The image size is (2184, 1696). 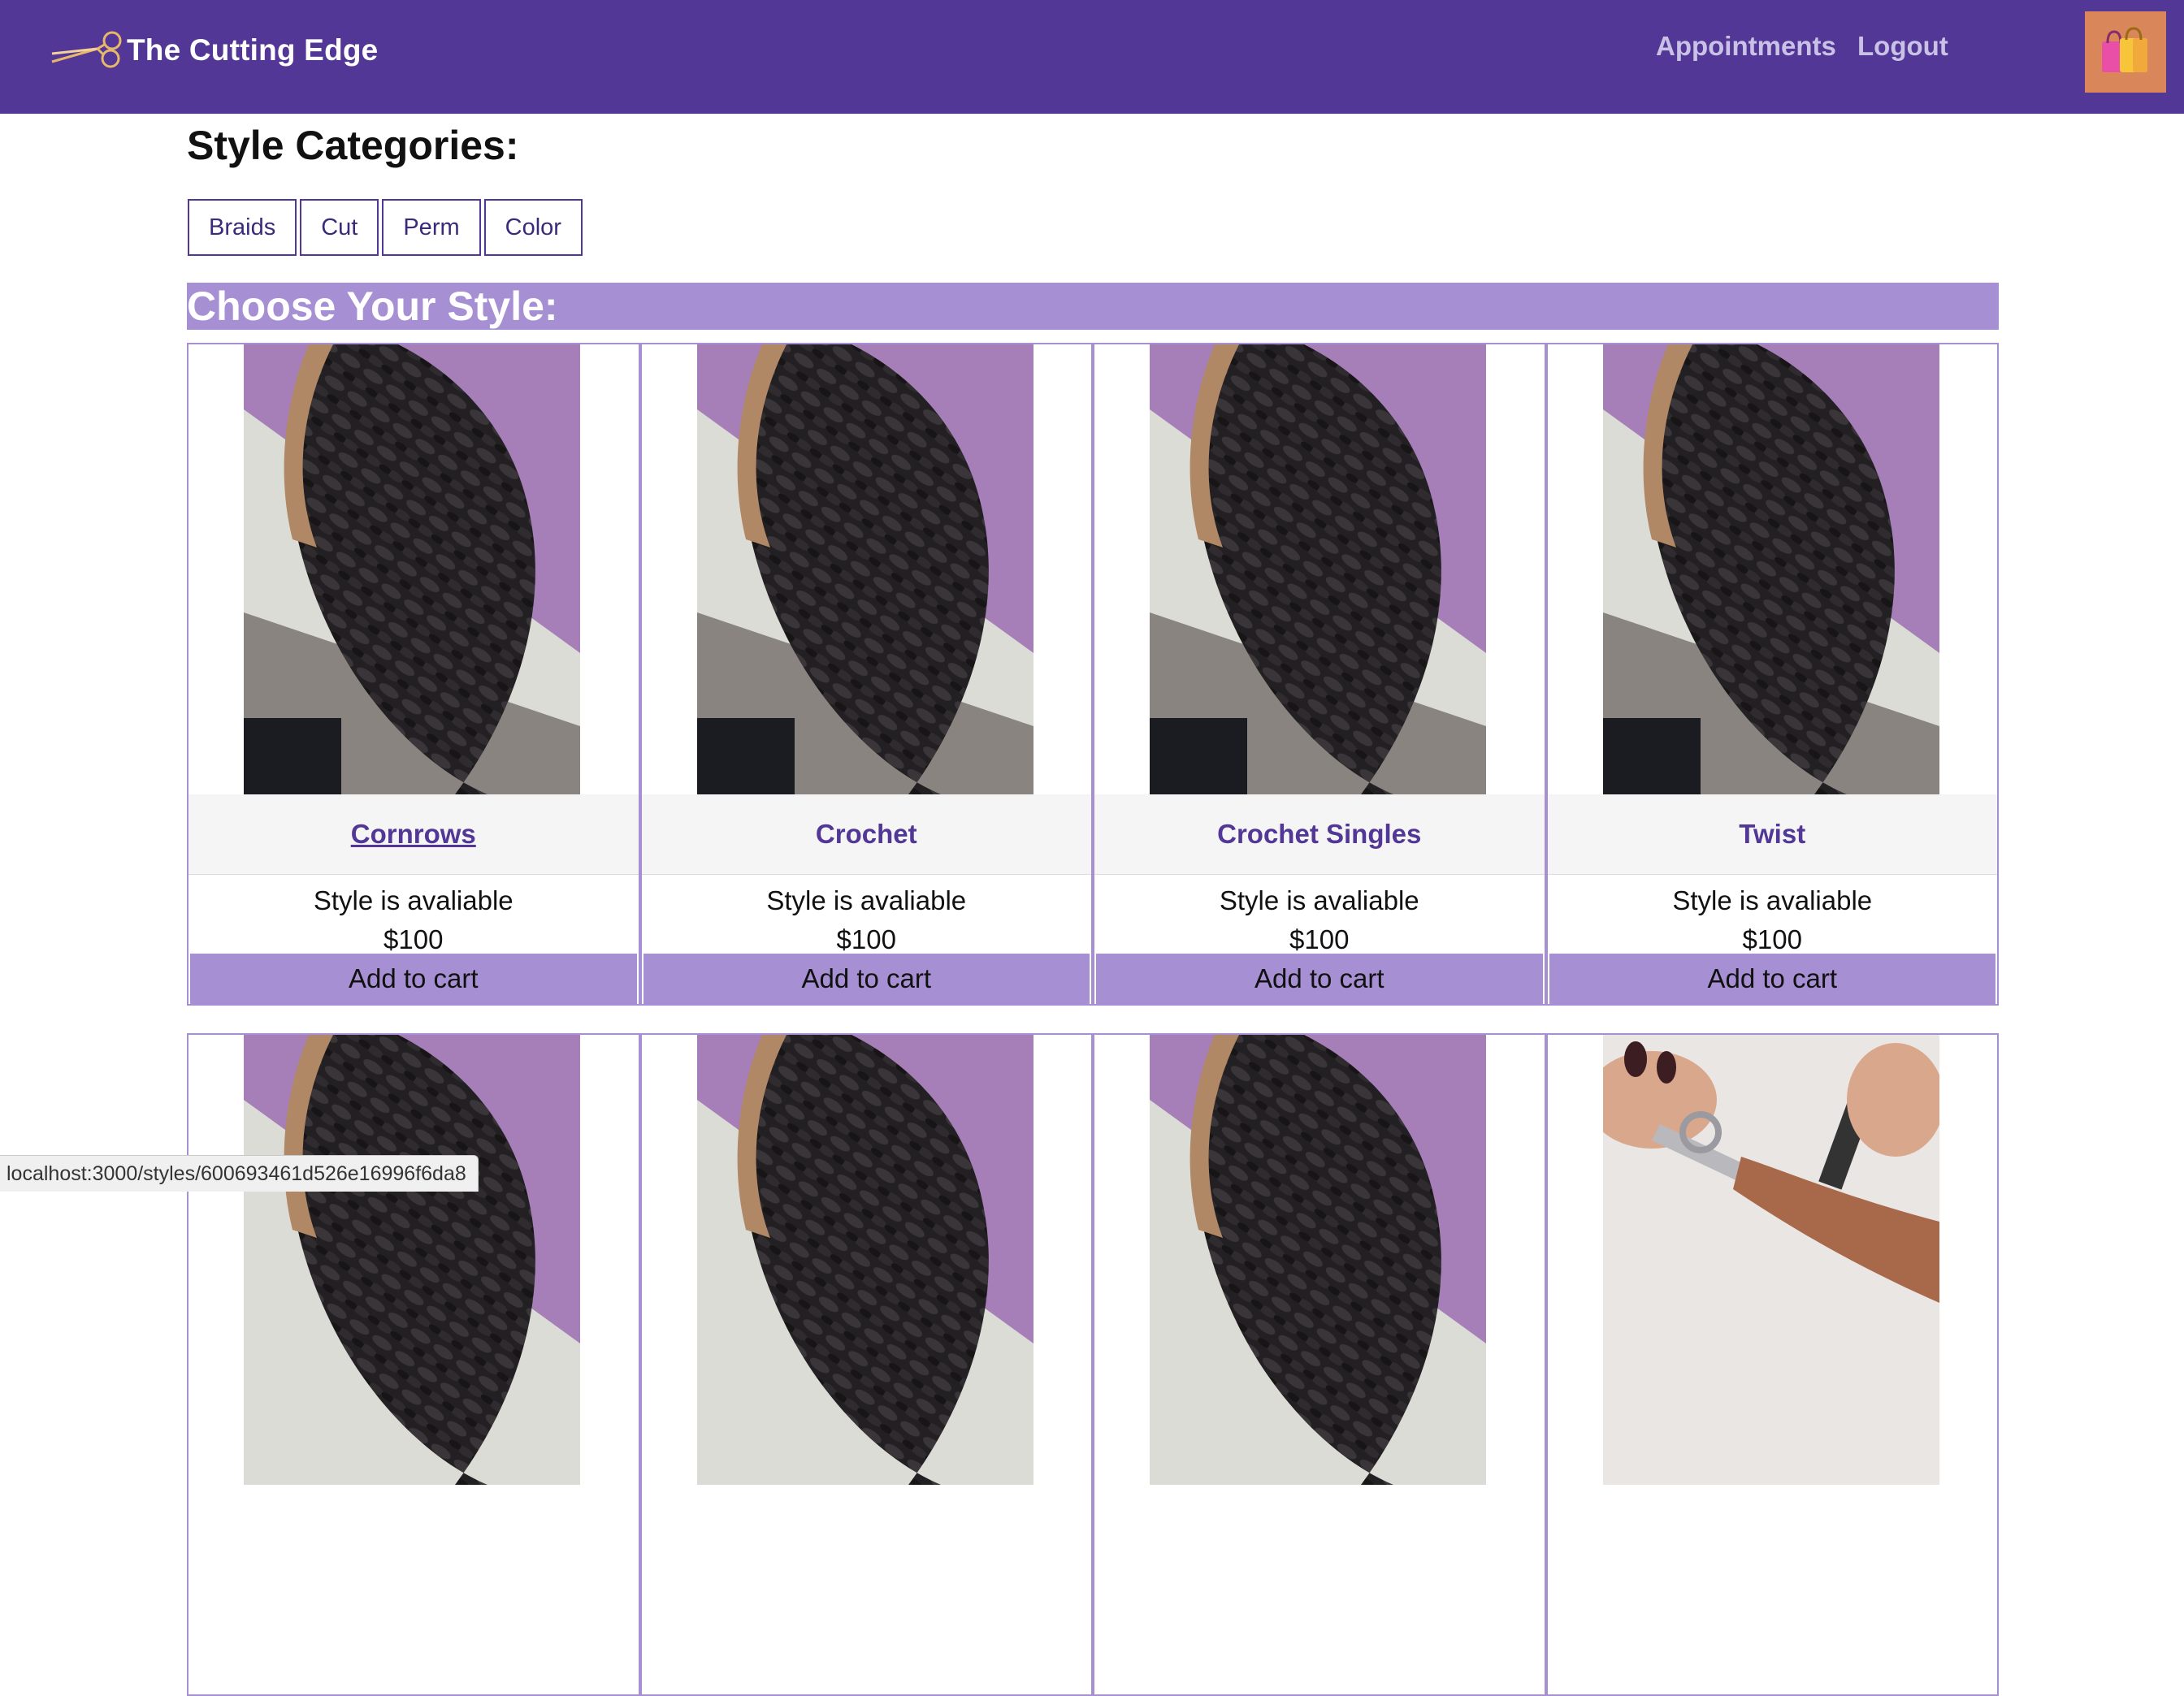 I want to click on style-title-link: Twist, so click(x=1772, y=834).